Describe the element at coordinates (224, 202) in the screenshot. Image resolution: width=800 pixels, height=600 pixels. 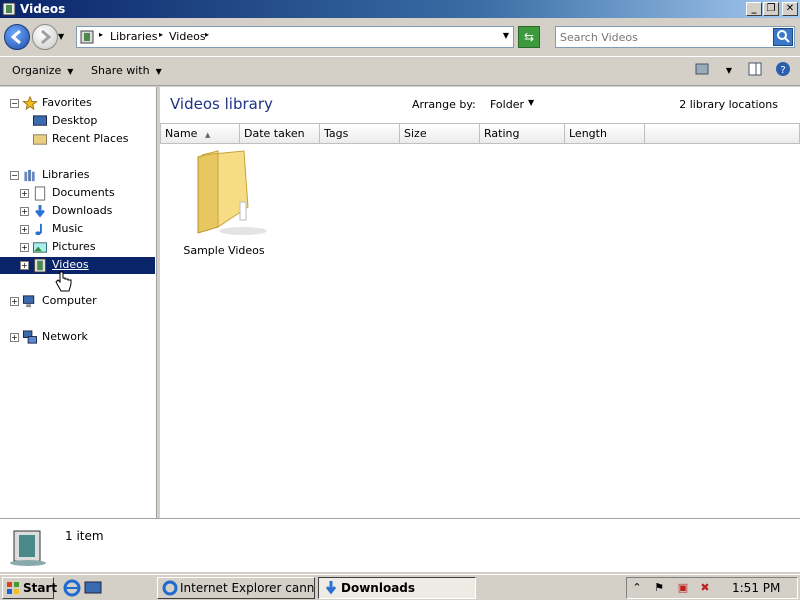
I see `folder-item: Sample Videos` at that location.